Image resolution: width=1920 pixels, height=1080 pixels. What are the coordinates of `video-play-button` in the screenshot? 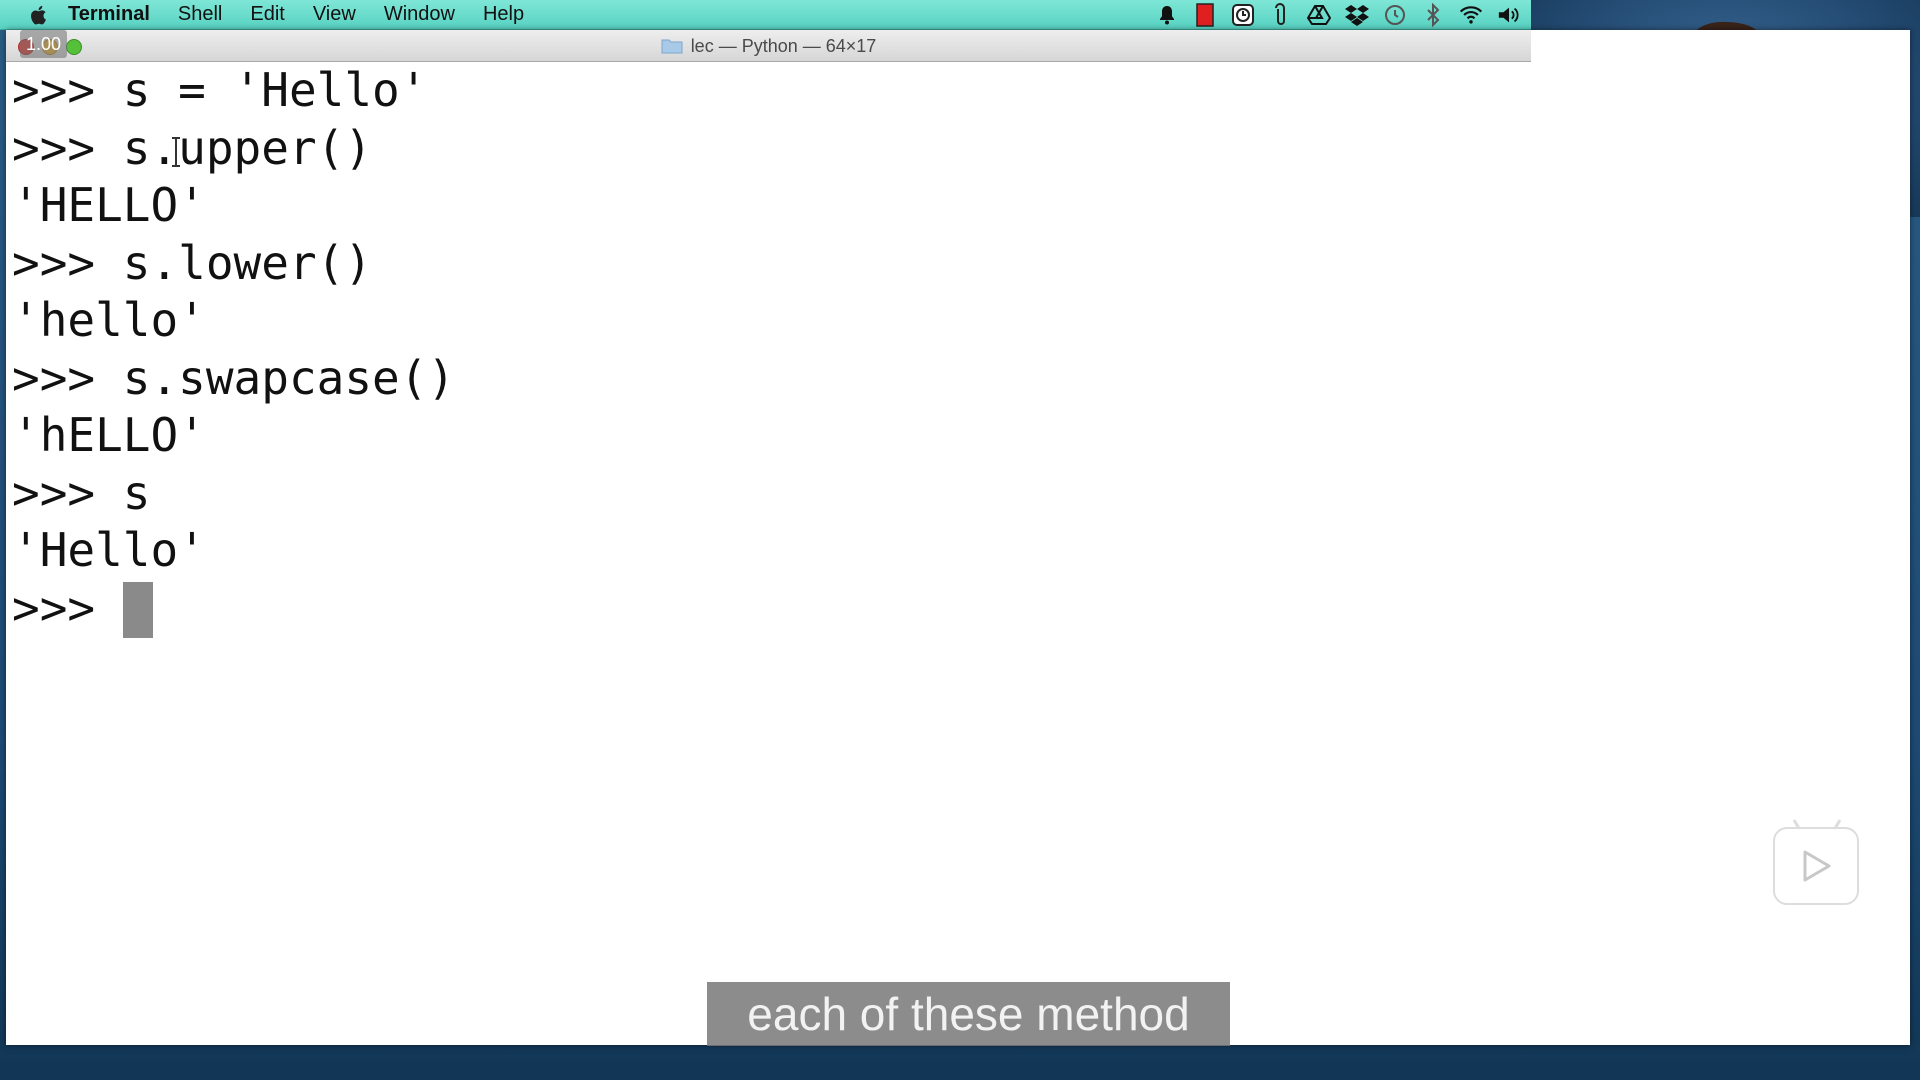 It's located at (1816, 866).